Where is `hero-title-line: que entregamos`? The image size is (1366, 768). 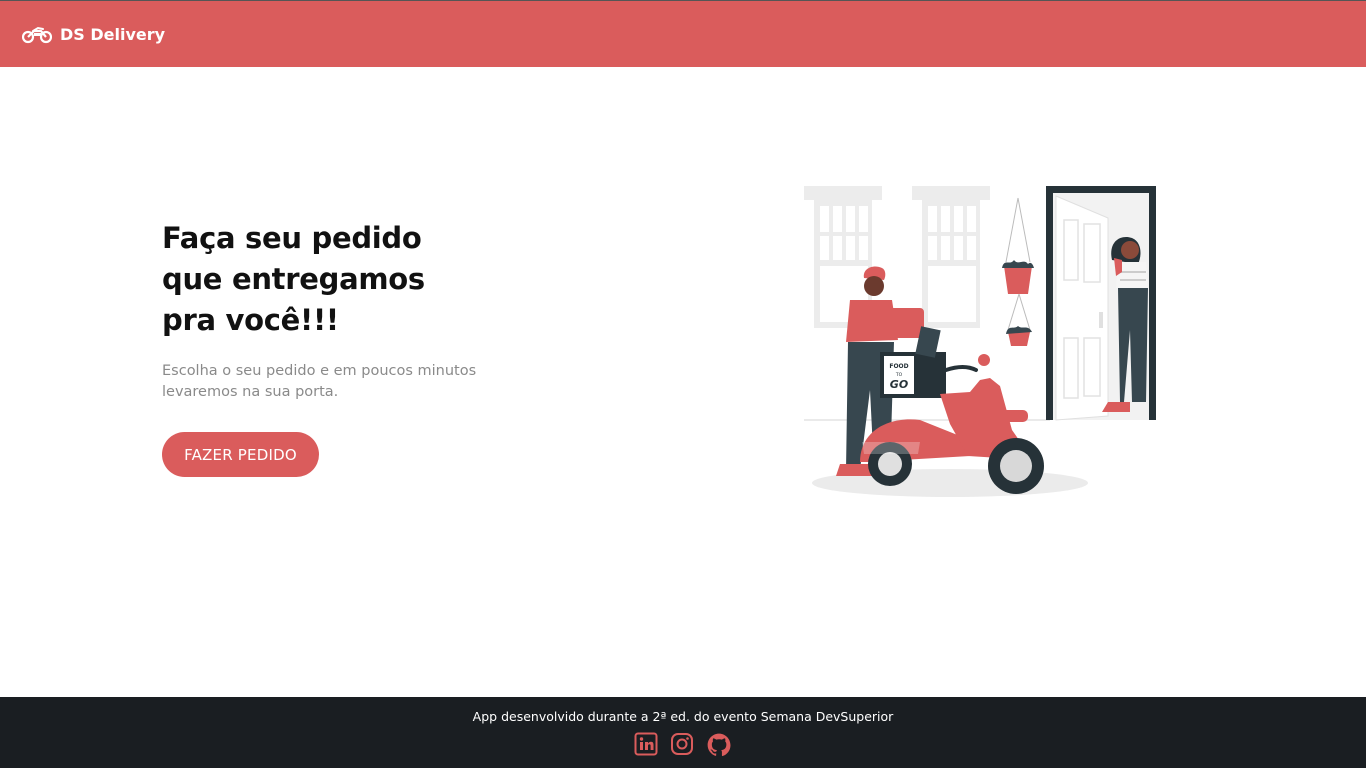 hero-title-line: que entregamos is located at coordinates (293, 279).